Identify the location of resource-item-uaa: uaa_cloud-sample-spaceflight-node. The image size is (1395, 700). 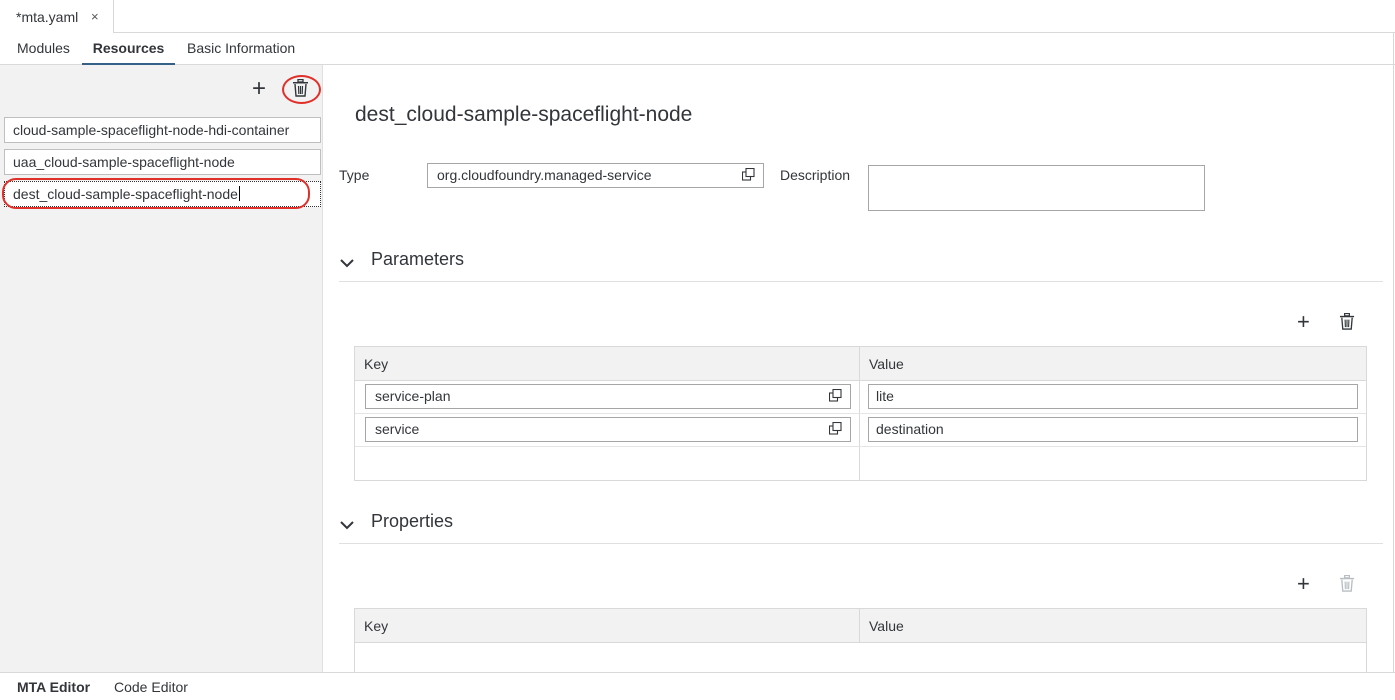
(162, 162).